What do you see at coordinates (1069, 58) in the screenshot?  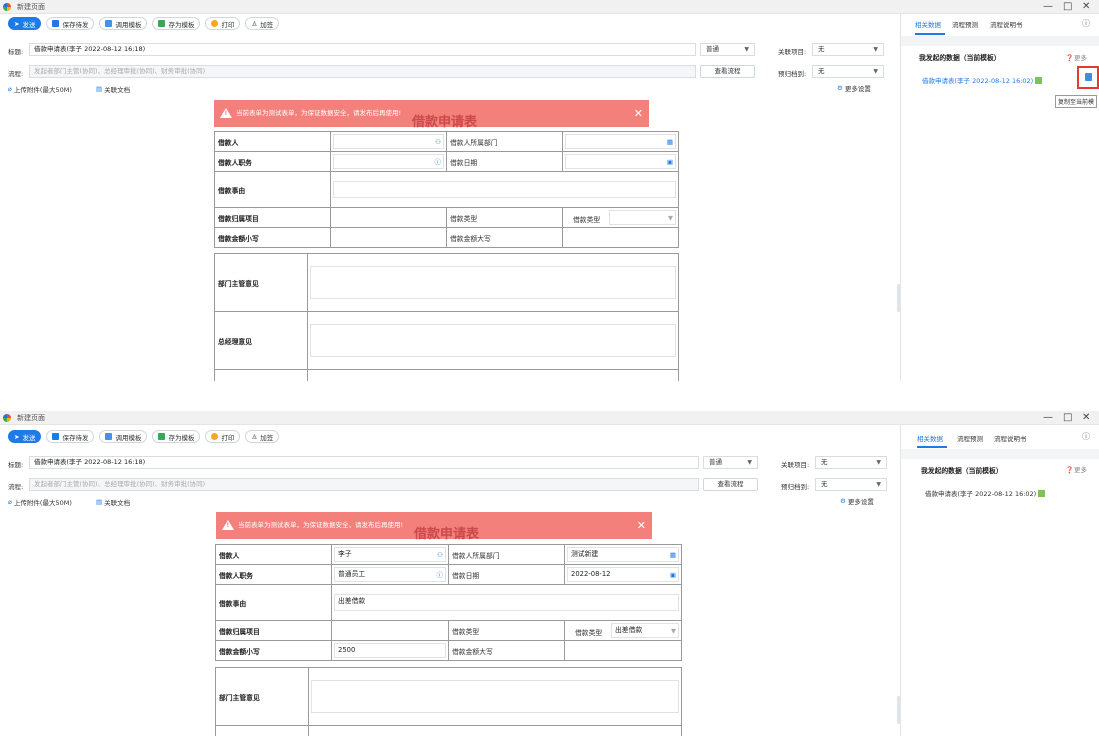 I see `help-icon: ❓` at bounding box center [1069, 58].